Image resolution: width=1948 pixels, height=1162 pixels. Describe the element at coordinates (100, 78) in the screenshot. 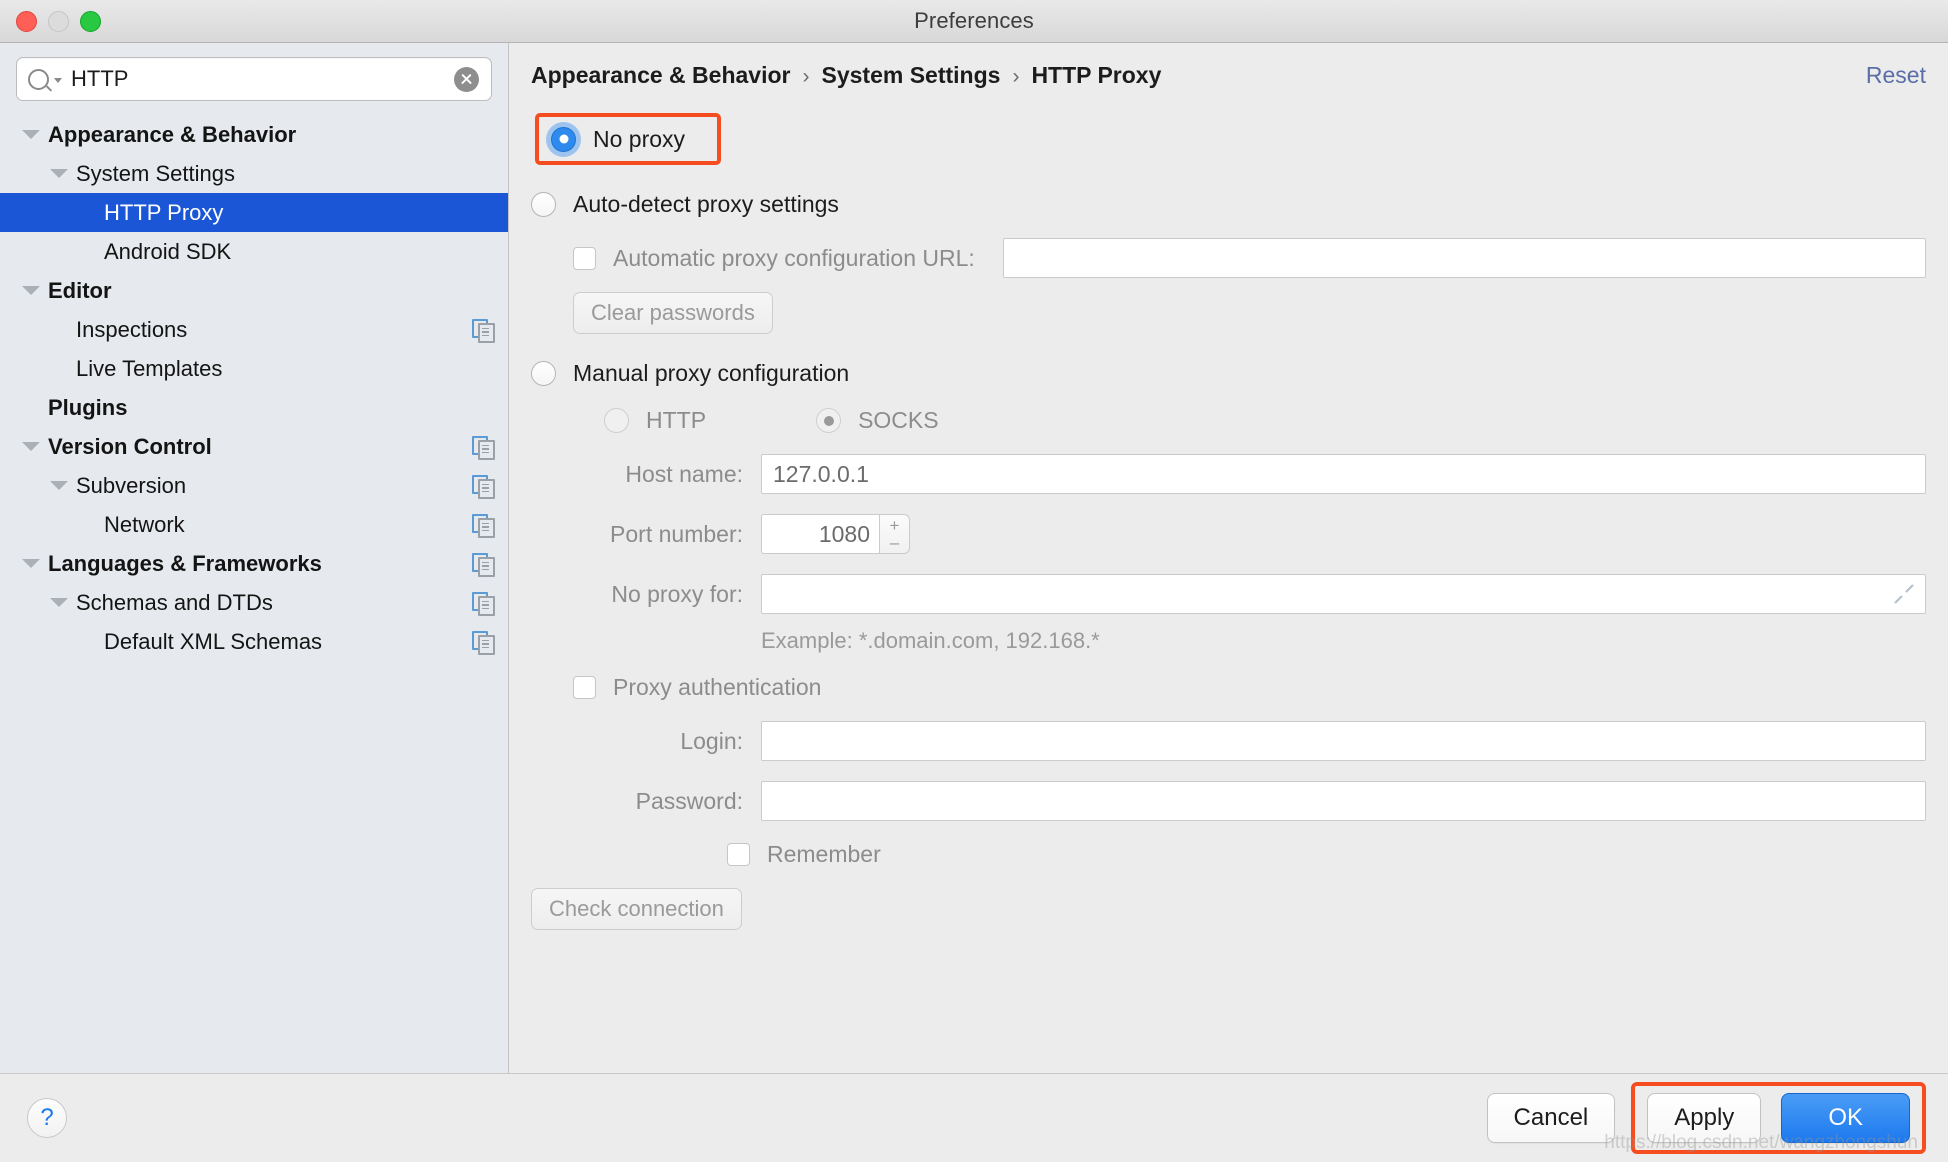

I see `search-value: HTTP` at that location.